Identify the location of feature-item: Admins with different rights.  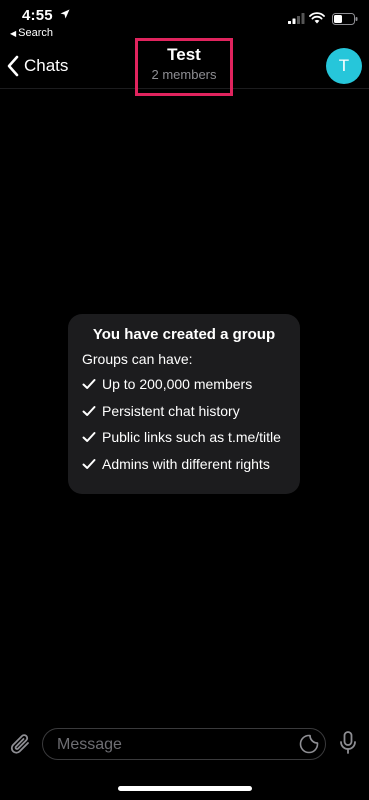
(184, 464).